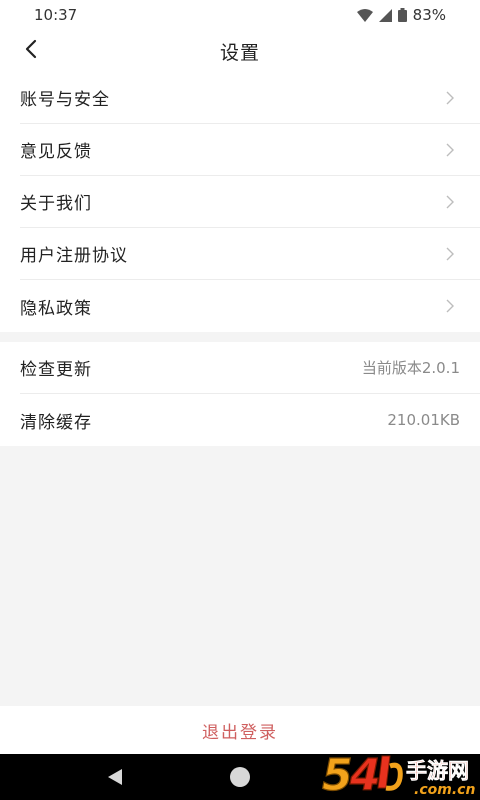 Image resolution: width=480 pixels, height=800 pixels. What do you see at coordinates (250, 202) in the screenshot?
I see `settings-item-about-us: 关于我们` at bounding box center [250, 202].